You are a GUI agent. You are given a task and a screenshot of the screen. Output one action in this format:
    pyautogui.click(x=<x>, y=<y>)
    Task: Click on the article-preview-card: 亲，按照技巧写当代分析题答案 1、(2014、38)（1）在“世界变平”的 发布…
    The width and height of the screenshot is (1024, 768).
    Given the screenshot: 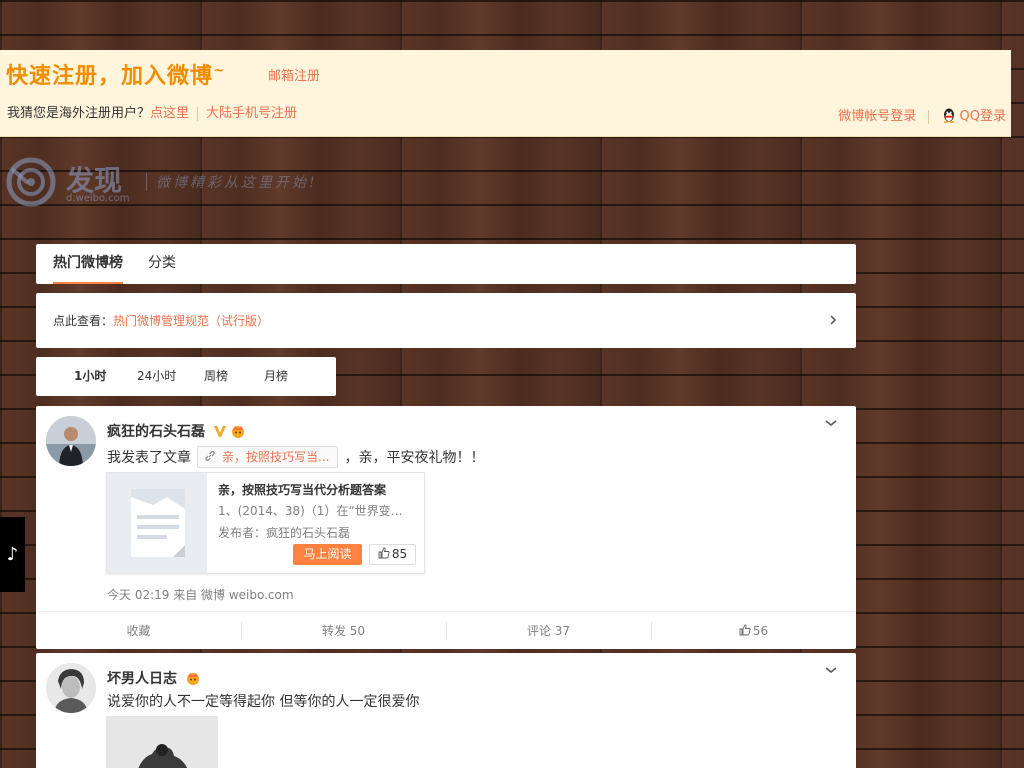 What is the action you would take?
    pyautogui.click(x=265, y=523)
    